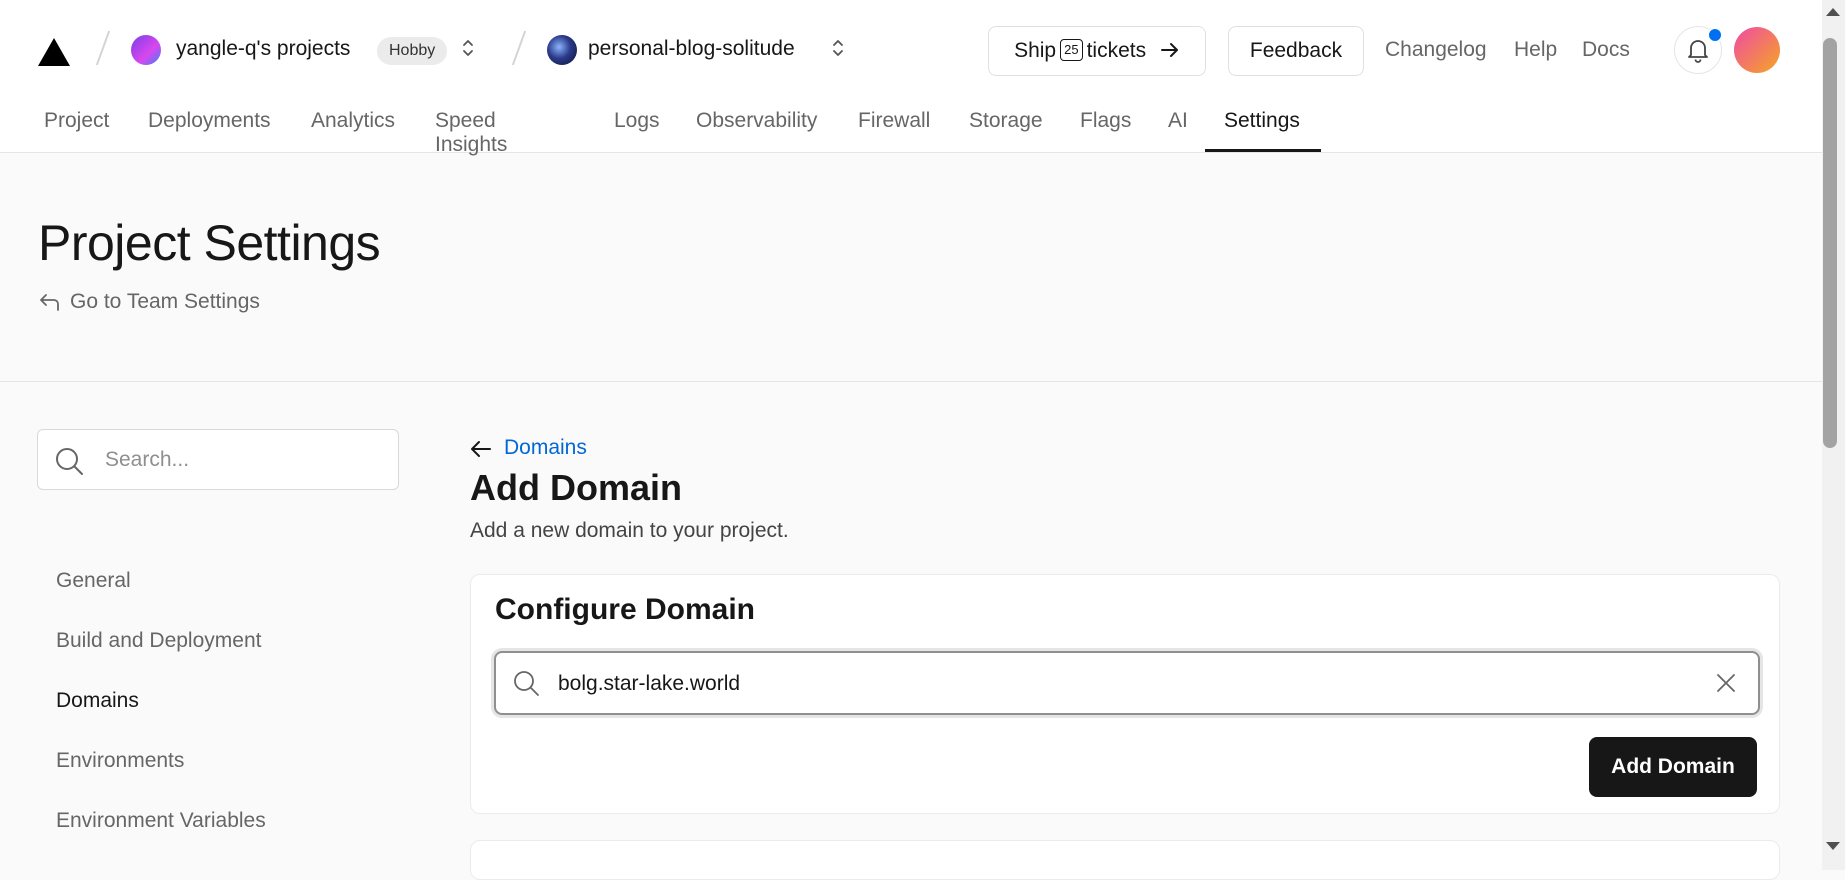  What do you see at coordinates (165, 301) in the screenshot?
I see `team-settings-label: Go to Team Settings` at bounding box center [165, 301].